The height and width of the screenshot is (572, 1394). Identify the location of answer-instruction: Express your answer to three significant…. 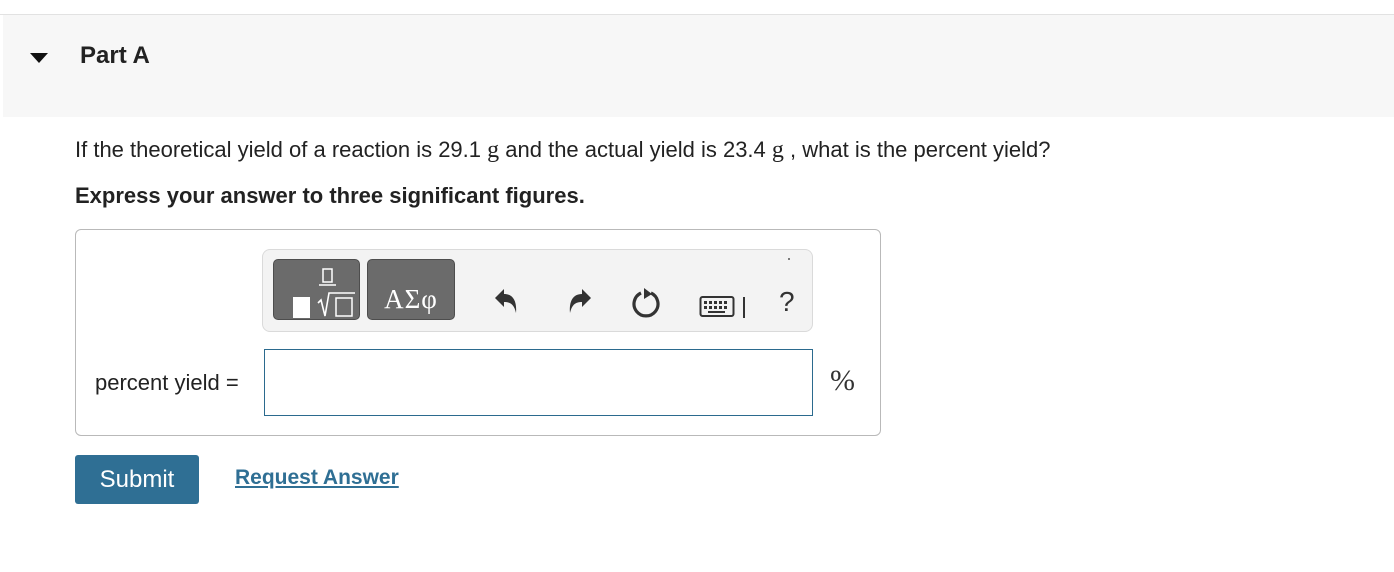
(330, 195).